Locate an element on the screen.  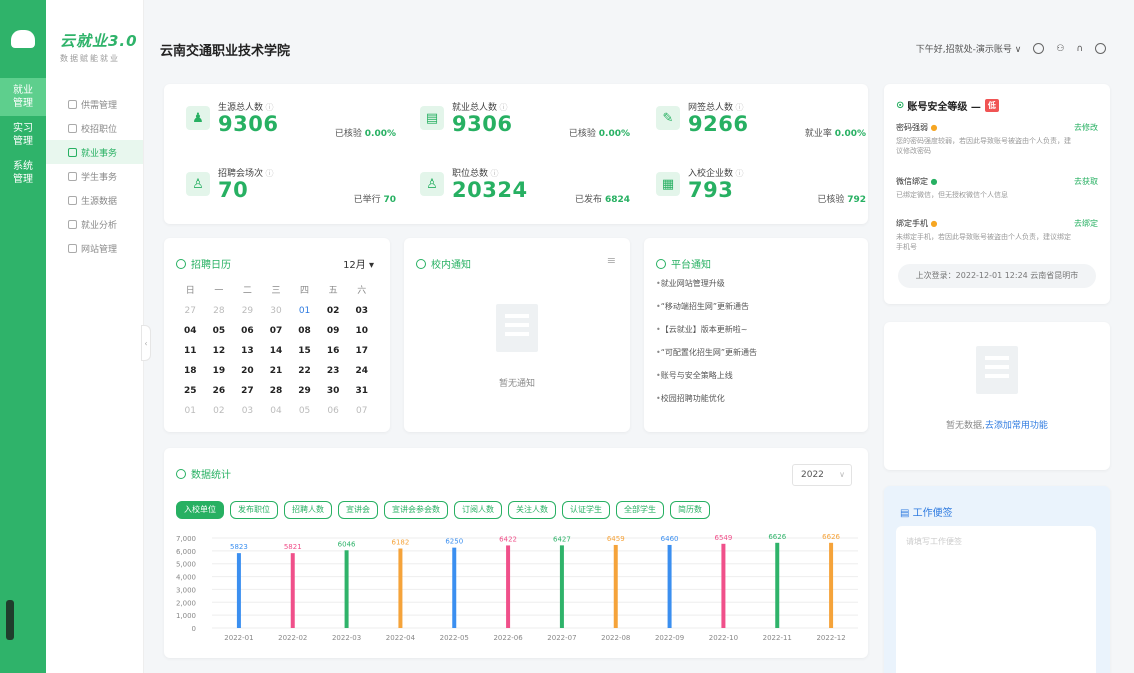
globe-icon is located at coordinates (1039, 48).